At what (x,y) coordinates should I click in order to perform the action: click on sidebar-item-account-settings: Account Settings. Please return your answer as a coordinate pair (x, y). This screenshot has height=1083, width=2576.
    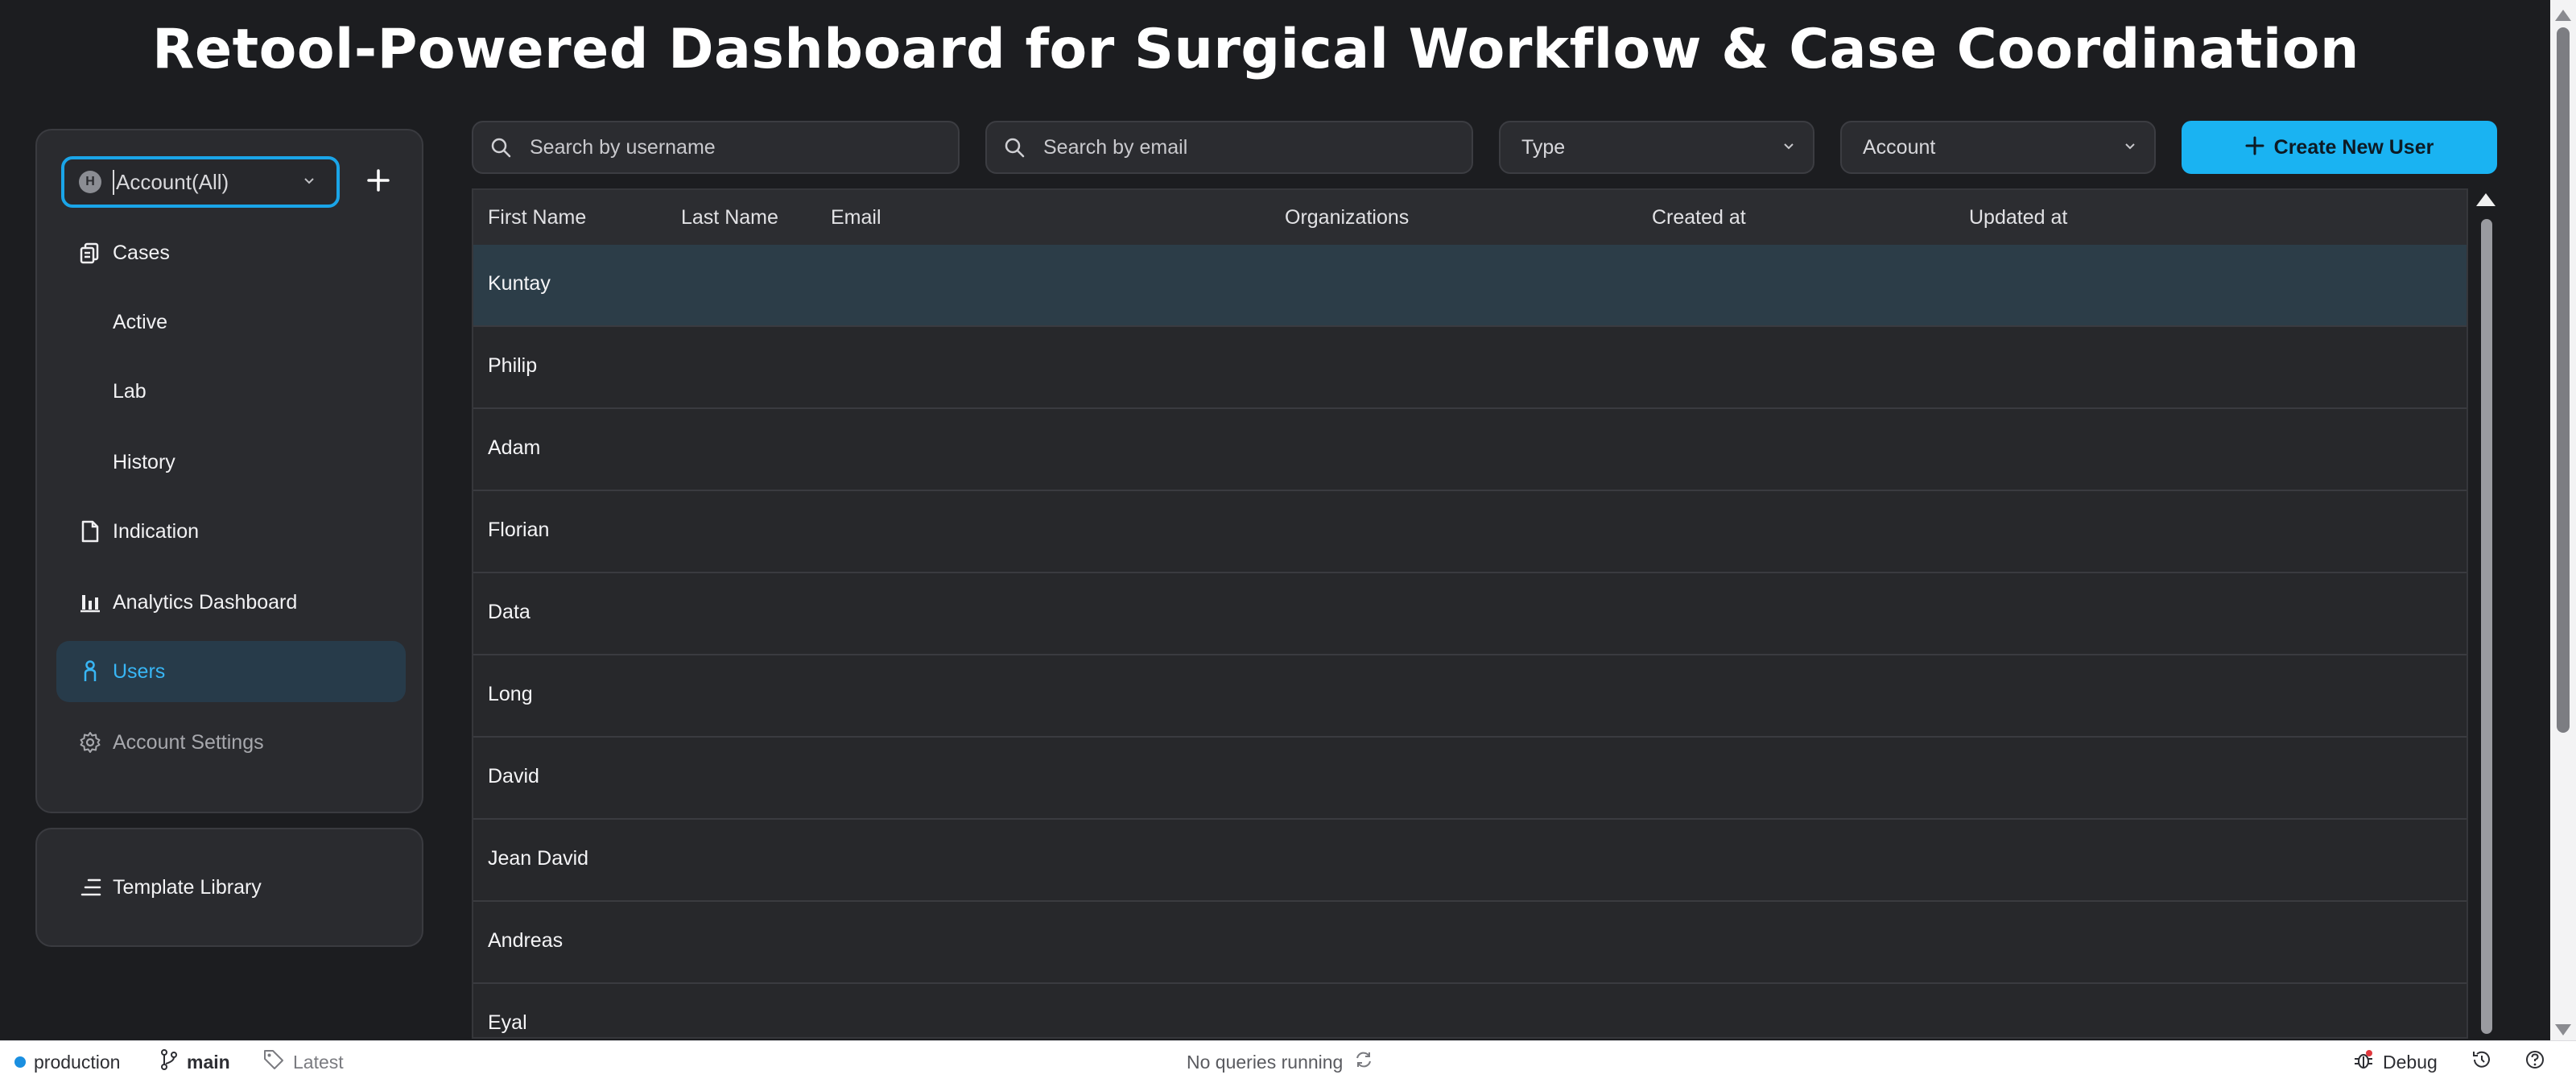
    Looking at the image, I should click on (231, 742).